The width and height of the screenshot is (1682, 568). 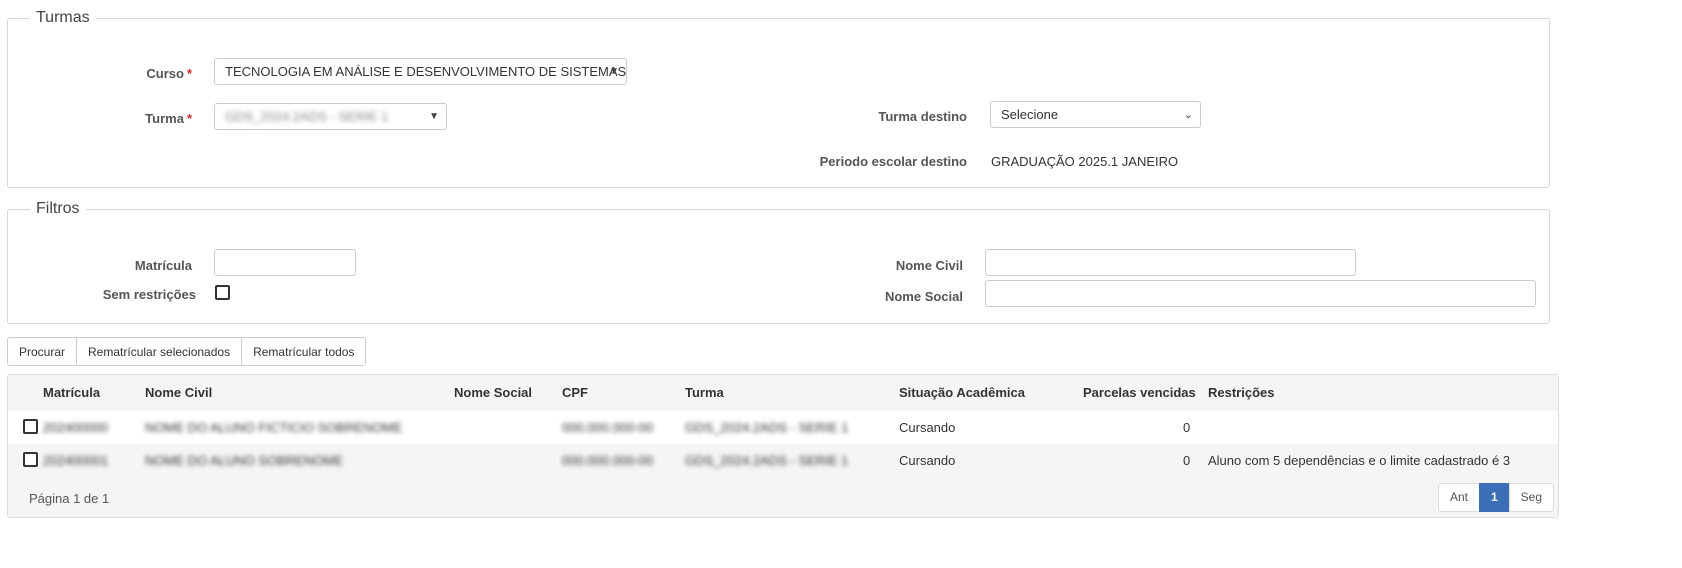 I want to click on filtros-legend: Filtros, so click(x=58, y=208).